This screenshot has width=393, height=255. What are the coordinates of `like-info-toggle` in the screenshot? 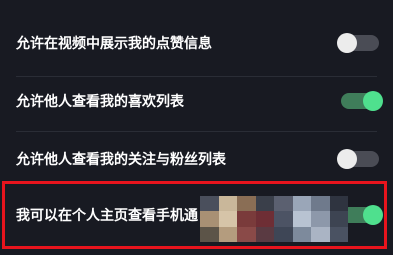 It's located at (358, 43).